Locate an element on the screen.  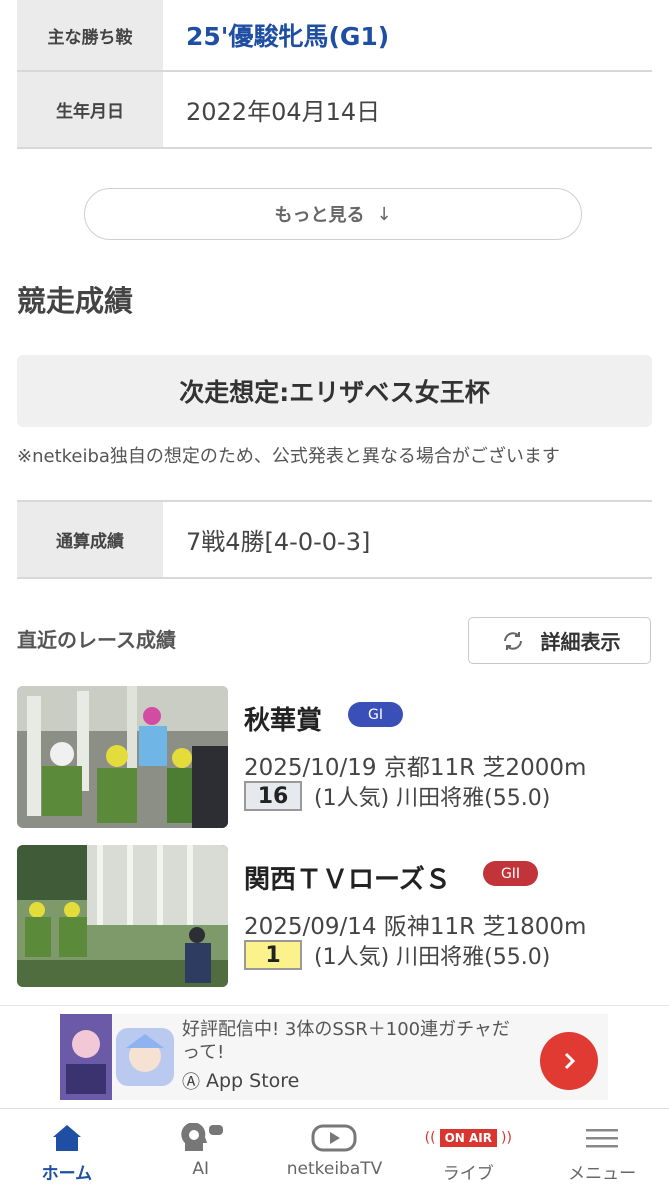
tv-icon is located at coordinates (334, 1138).